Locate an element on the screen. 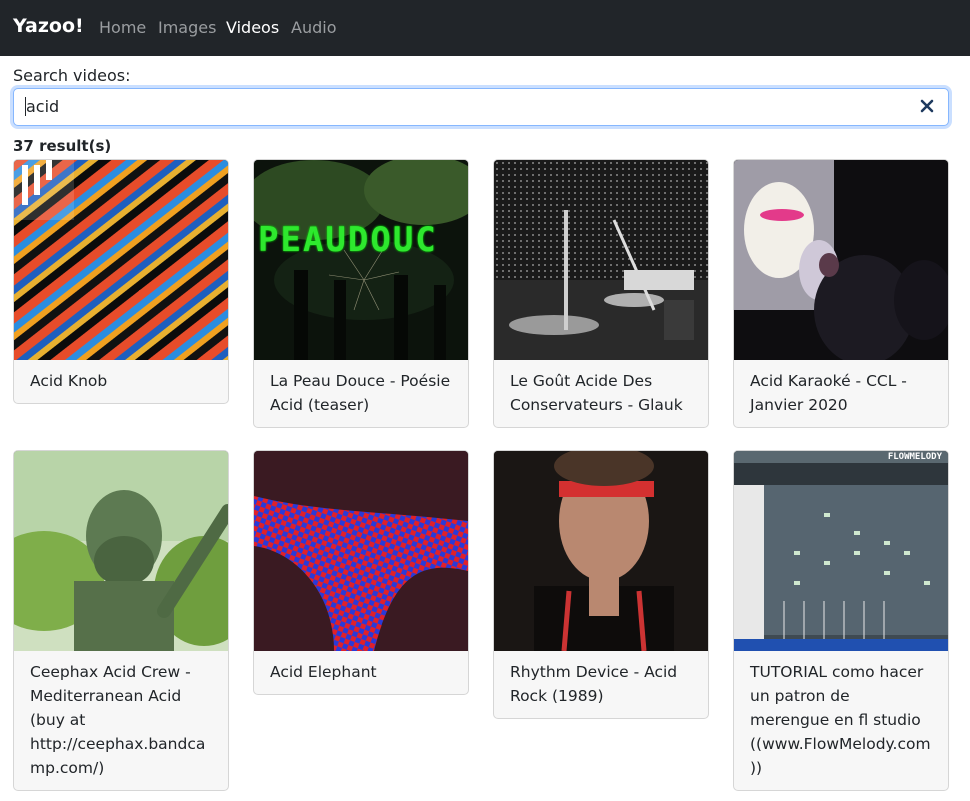  nav-link-home: Home is located at coordinates (122, 27).